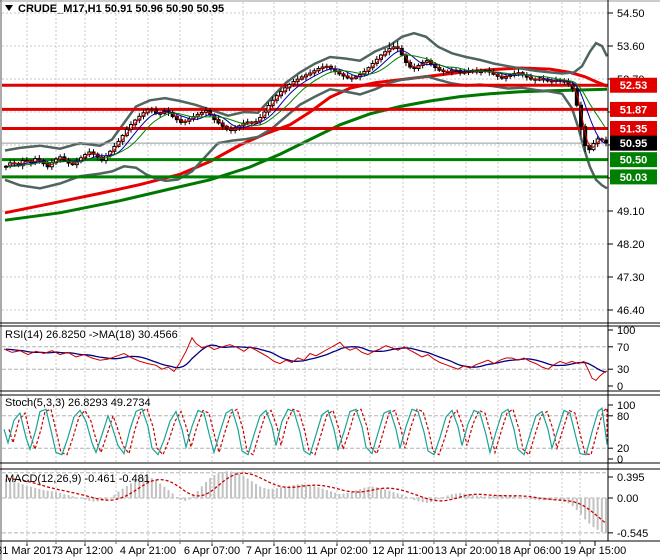 Image resolution: width=660 pixels, height=560 pixels. What do you see at coordinates (634, 110) in the screenshot?
I see `price-level-badge-value: 51.87` at bounding box center [634, 110].